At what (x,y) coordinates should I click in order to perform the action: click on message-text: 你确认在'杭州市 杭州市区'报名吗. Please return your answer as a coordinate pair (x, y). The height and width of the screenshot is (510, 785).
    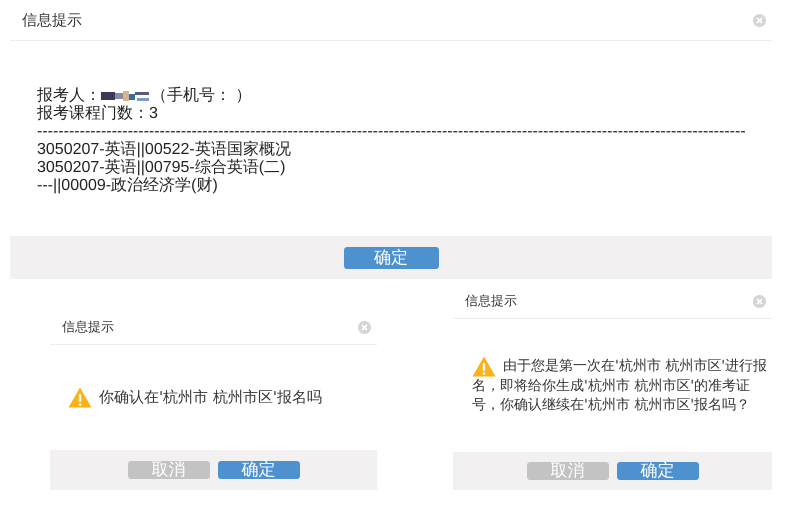
    Looking at the image, I should click on (210, 397).